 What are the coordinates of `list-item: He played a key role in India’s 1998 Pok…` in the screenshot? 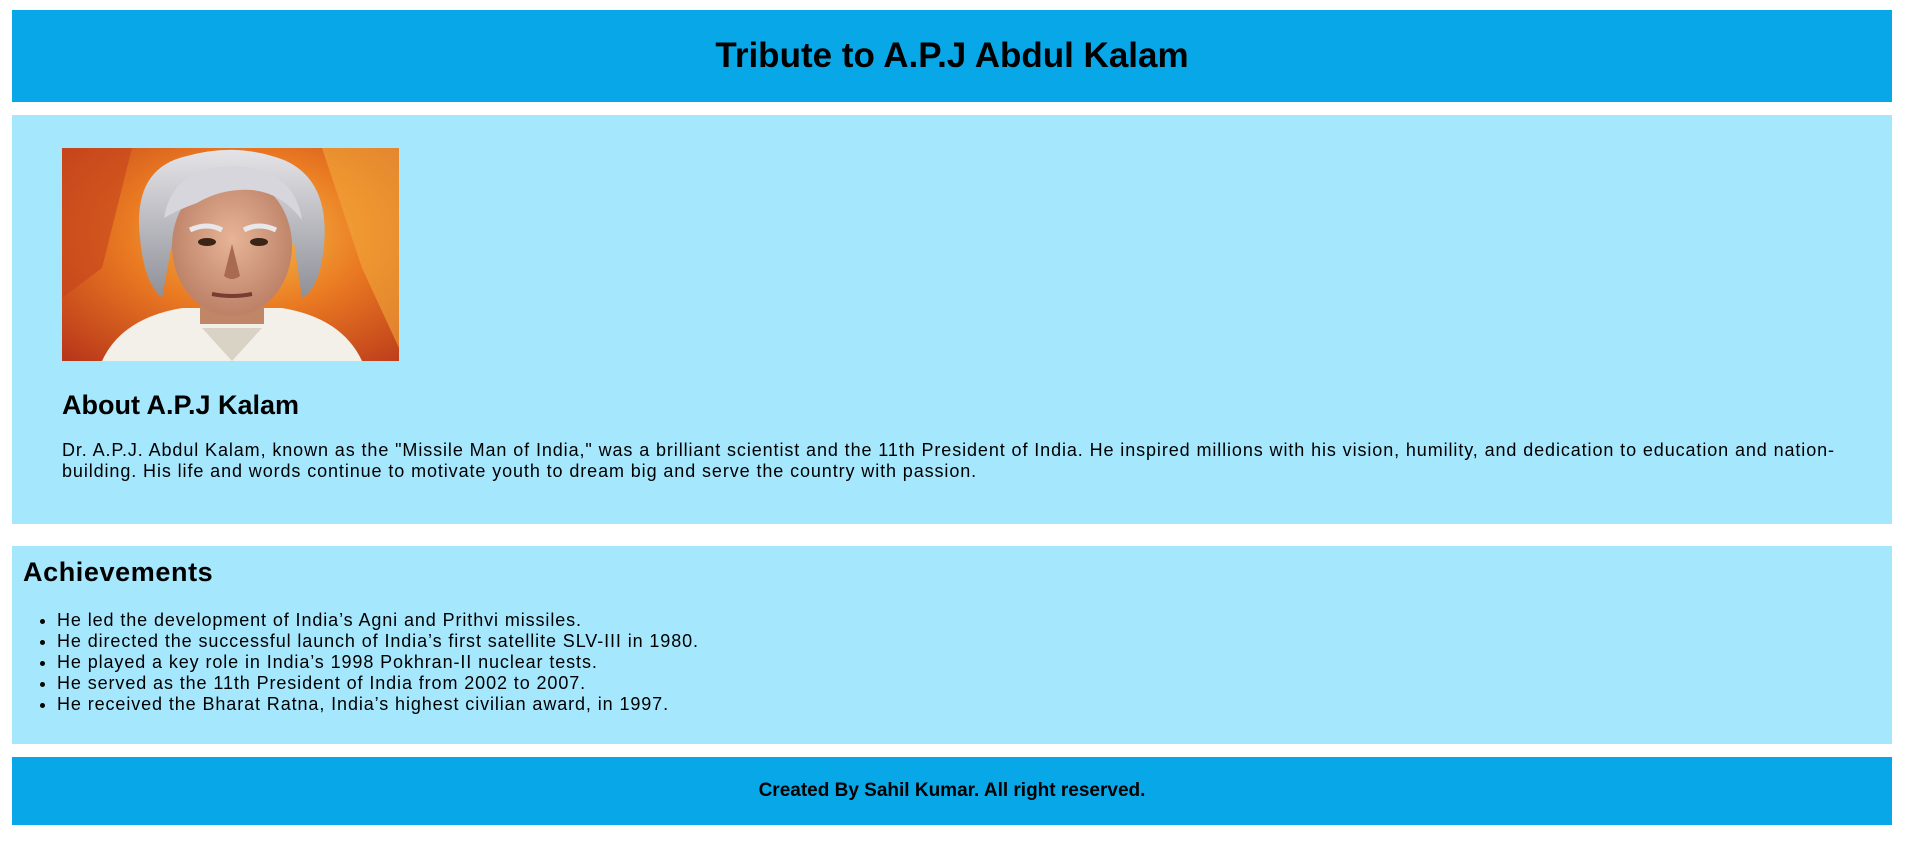 It's located at (378, 662).